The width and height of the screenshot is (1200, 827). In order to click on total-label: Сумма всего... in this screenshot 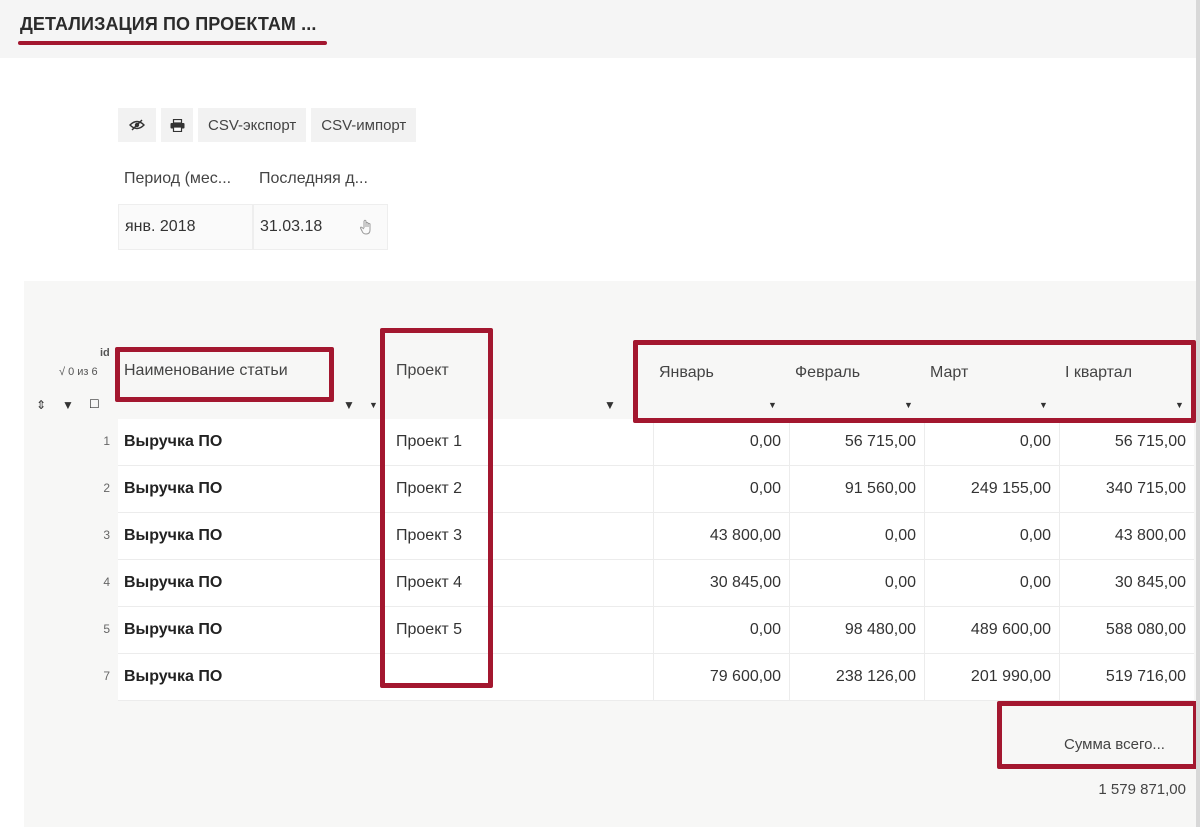, I will do `click(1114, 744)`.